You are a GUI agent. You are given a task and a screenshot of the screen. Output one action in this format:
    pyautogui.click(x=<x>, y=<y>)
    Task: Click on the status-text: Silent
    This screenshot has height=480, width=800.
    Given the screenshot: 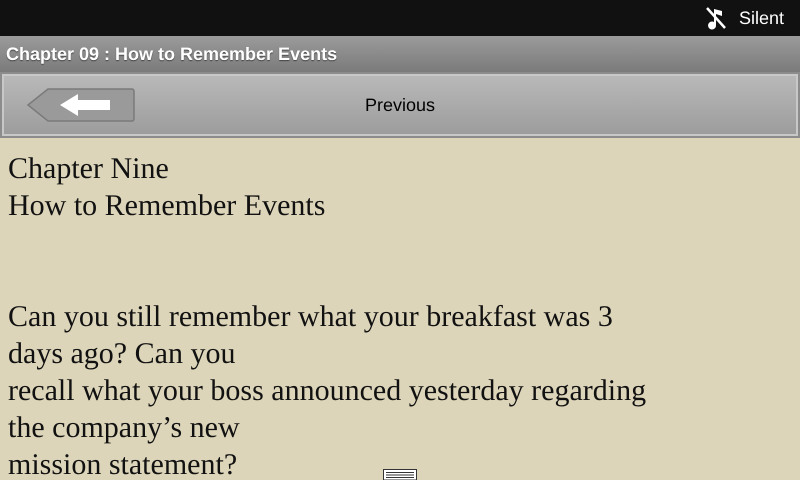 What is the action you would take?
    pyautogui.click(x=761, y=18)
    